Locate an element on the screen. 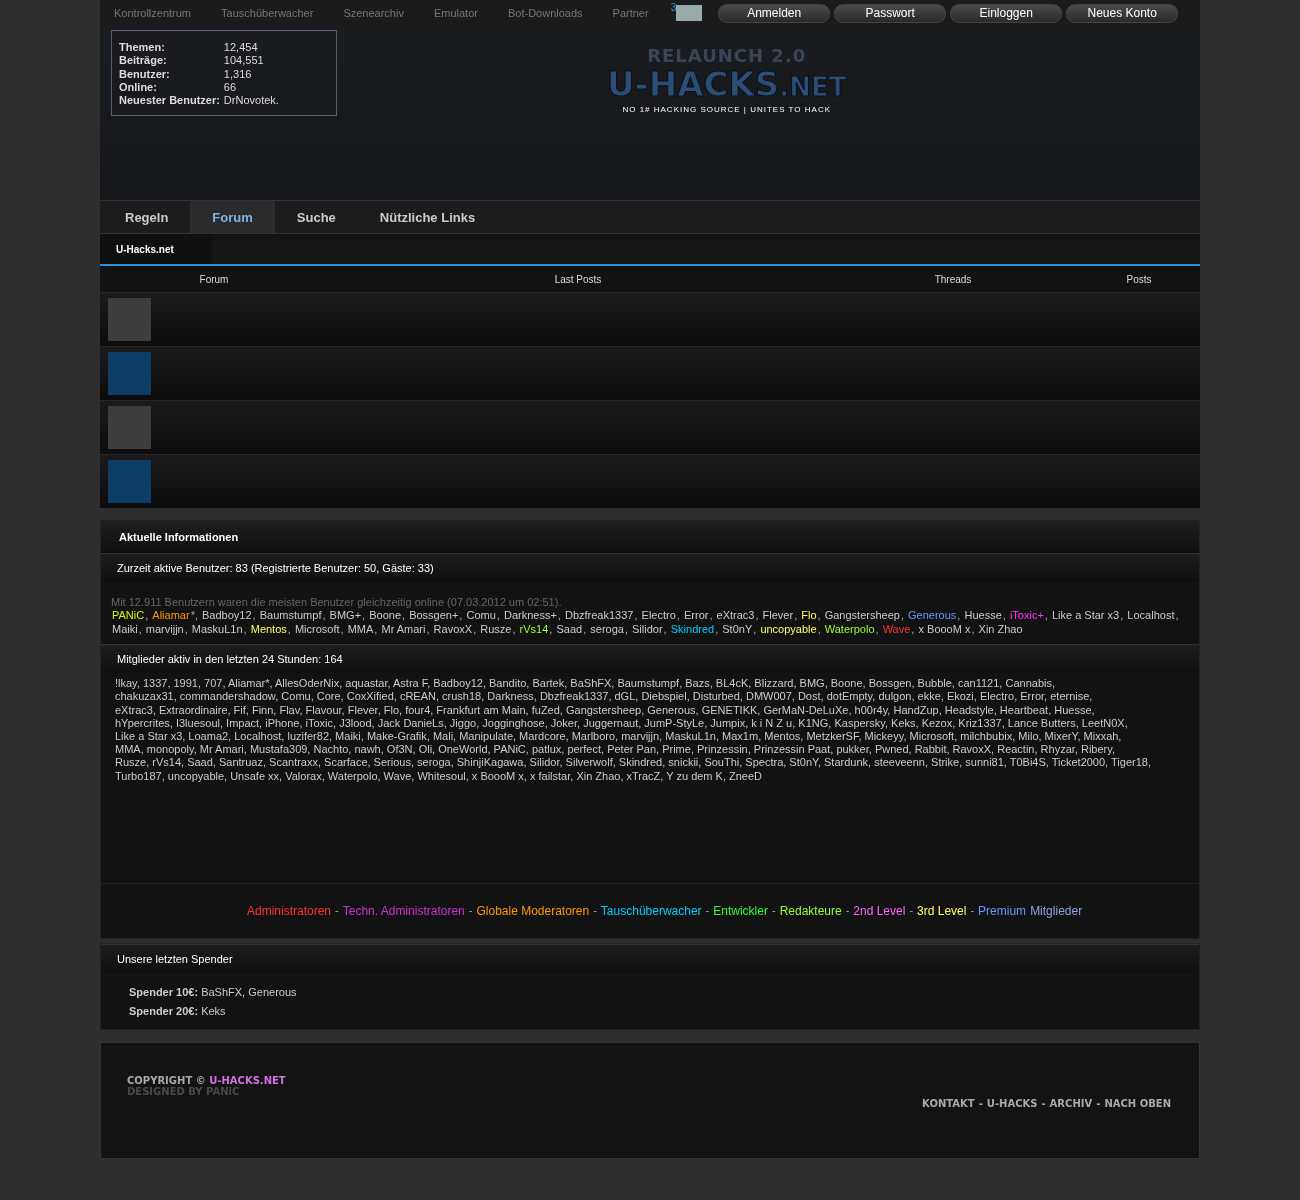 This screenshot has width=1300, height=1200. online-user-link: Comu is located at coordinates (481, 616).